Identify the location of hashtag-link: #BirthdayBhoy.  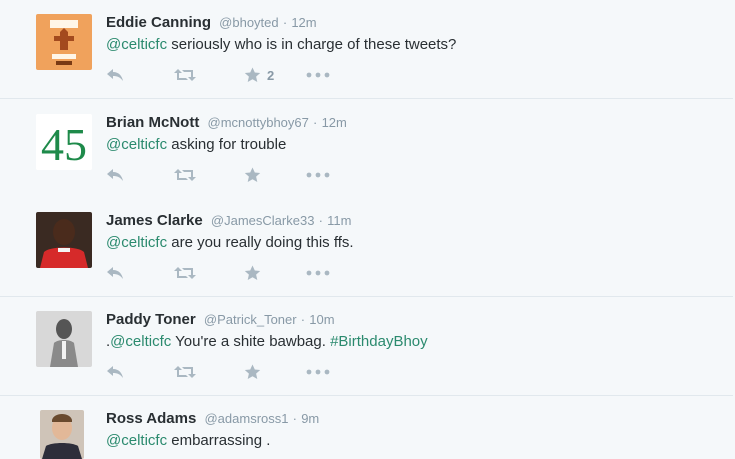
(379, 341).